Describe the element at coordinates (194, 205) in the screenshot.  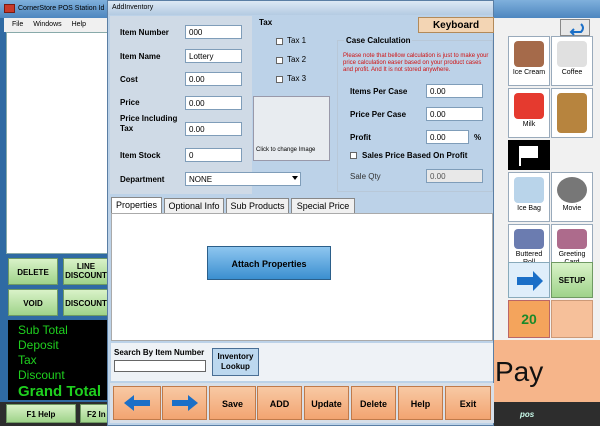
I see `tab-optional-info: Optional Info` at that location.